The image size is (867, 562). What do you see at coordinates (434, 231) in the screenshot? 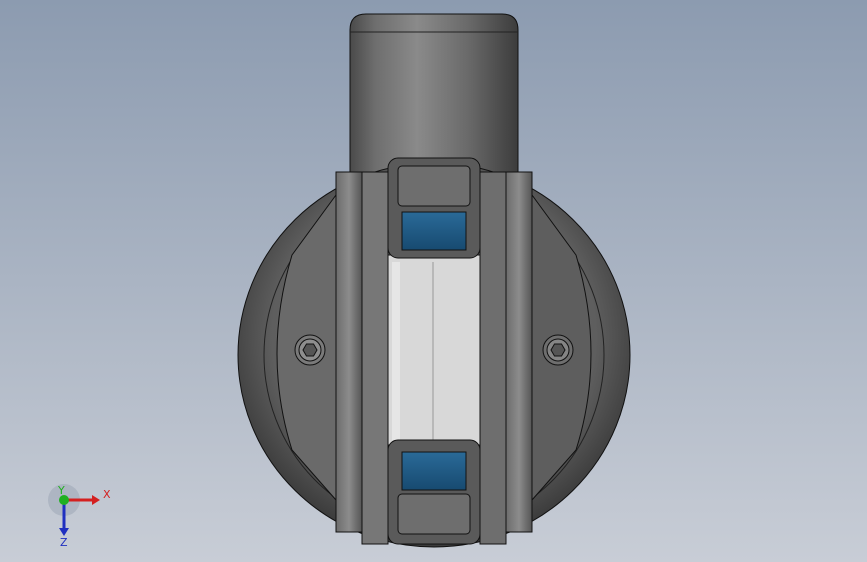
I see `top-pad` at bounding box center [434, 231].